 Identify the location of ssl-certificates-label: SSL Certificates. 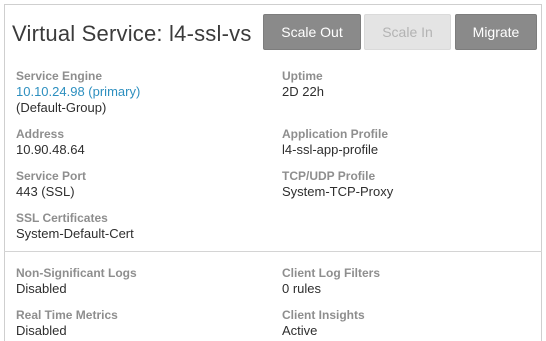
(62, 218).